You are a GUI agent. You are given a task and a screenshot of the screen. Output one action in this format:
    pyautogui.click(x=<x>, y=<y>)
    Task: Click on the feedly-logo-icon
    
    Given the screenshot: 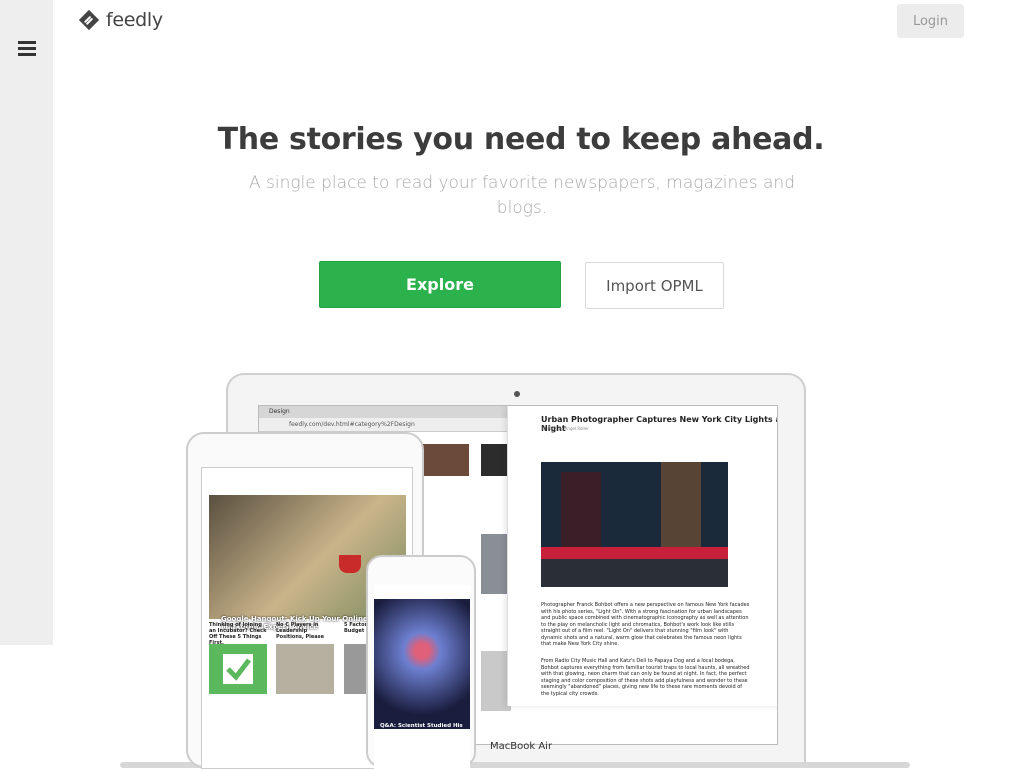 What is the action you would take?
    pyautogui.click(x=89, y=20)
    